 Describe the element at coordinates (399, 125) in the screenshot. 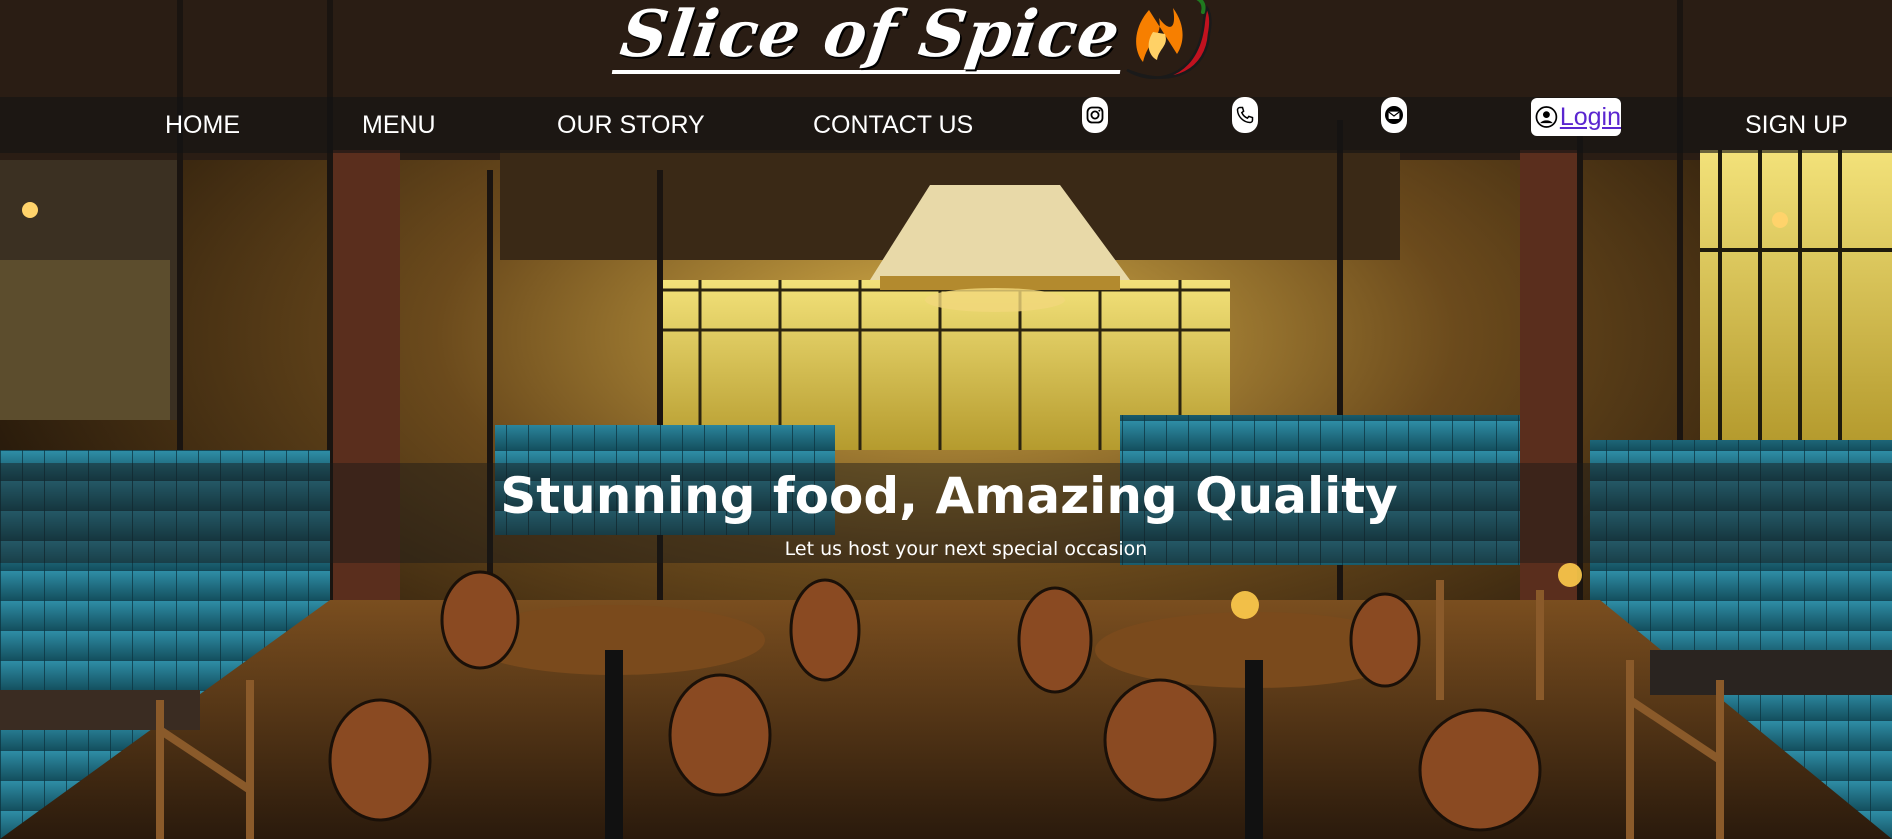

I see `nav-menu-link: MENU` at that location.